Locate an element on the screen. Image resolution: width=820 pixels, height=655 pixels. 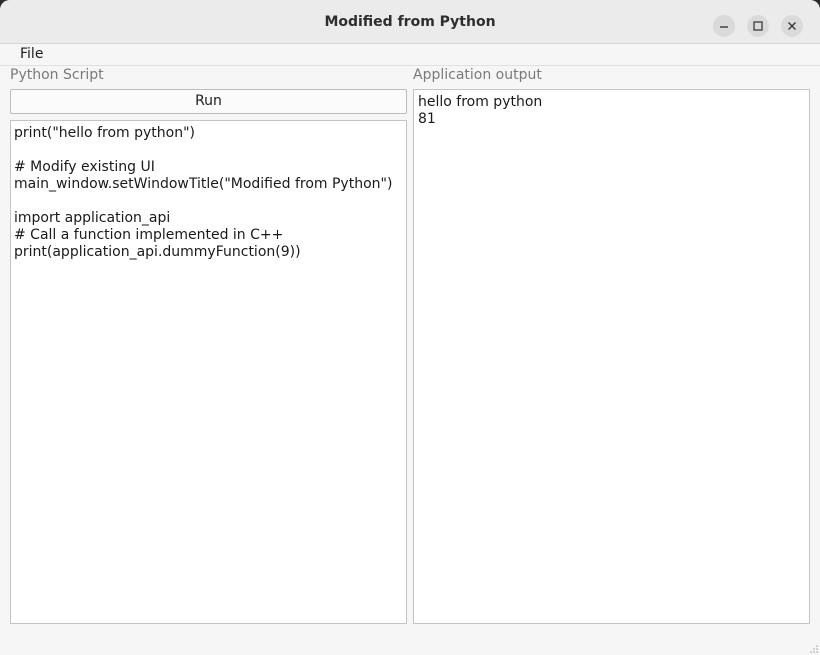
code-line: print(application_api.dummyFunction(9)) is located at coordinates (157, 252).